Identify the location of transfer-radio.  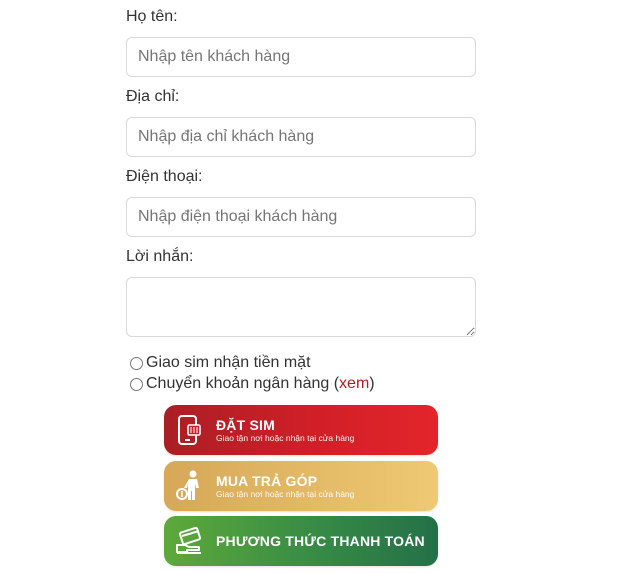
(136, 384).